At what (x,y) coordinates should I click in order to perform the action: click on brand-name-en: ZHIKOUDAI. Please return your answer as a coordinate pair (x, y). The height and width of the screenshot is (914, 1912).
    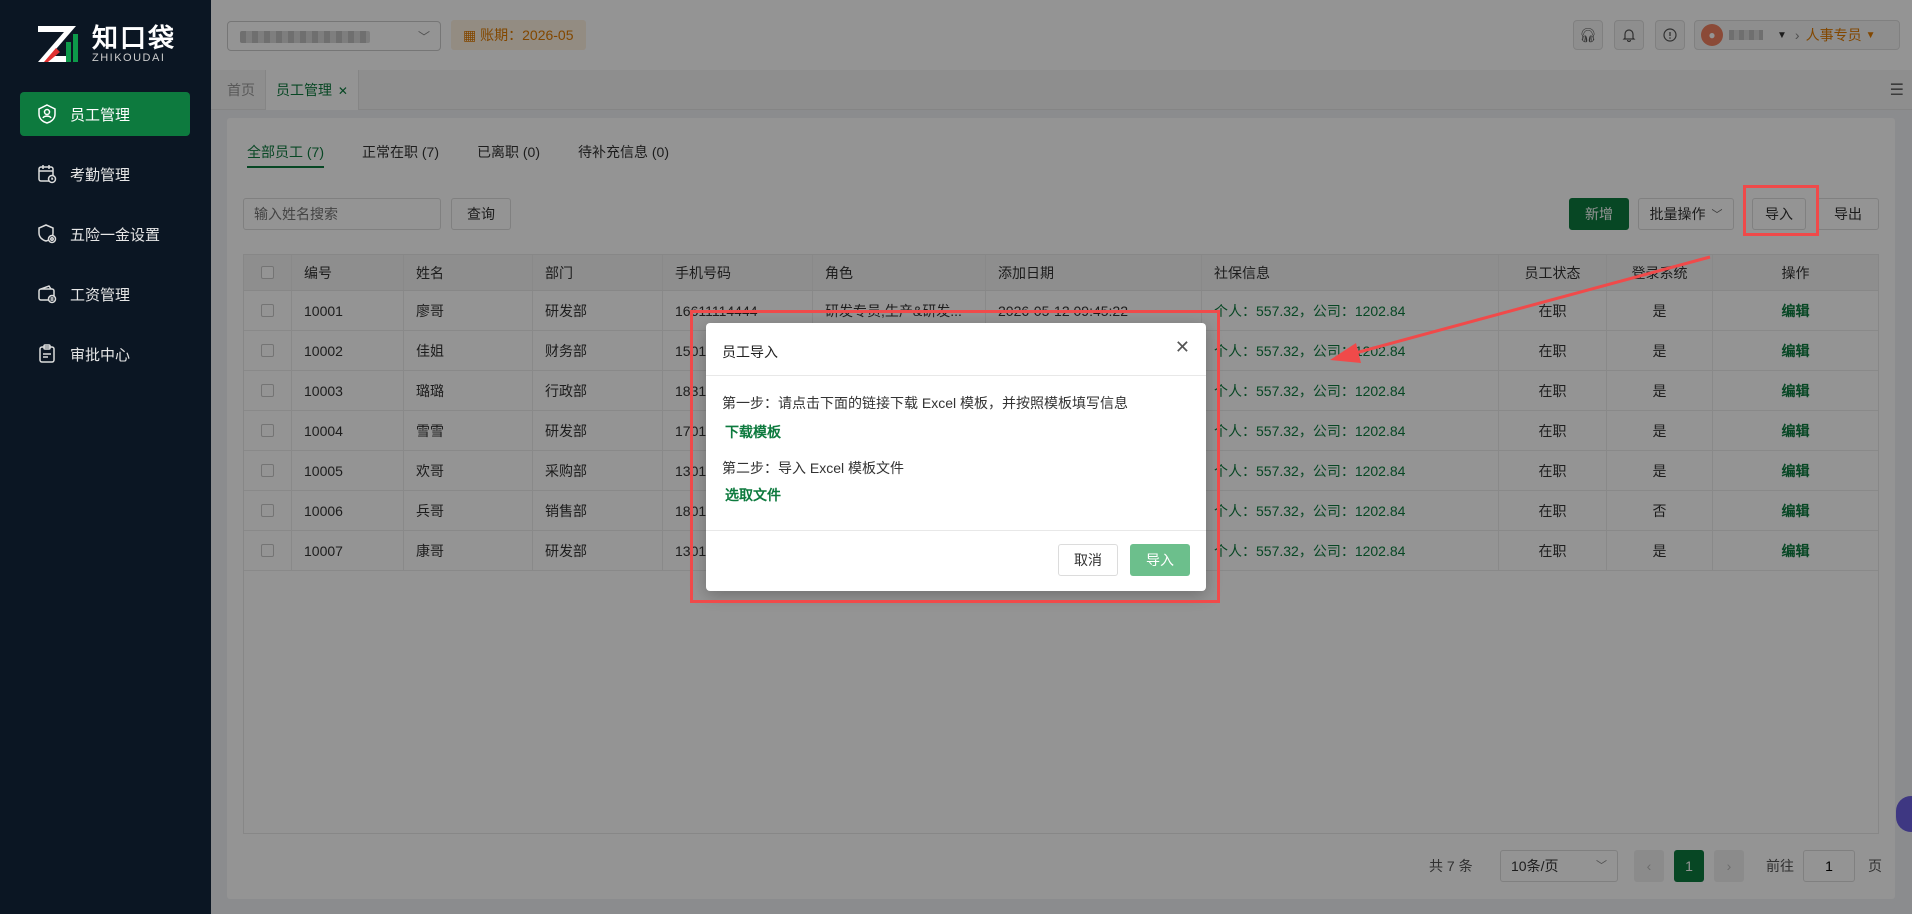
    Looking at the image, I should click on (129, 58).